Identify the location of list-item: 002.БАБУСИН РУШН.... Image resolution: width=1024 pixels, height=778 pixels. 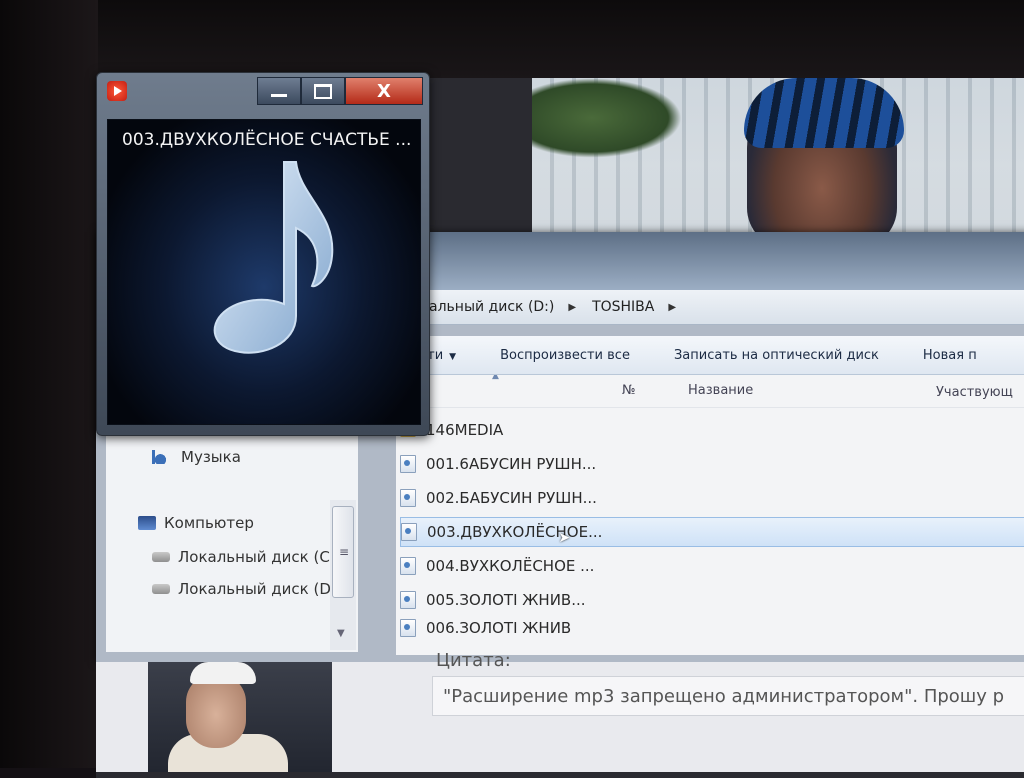
(712, 498).